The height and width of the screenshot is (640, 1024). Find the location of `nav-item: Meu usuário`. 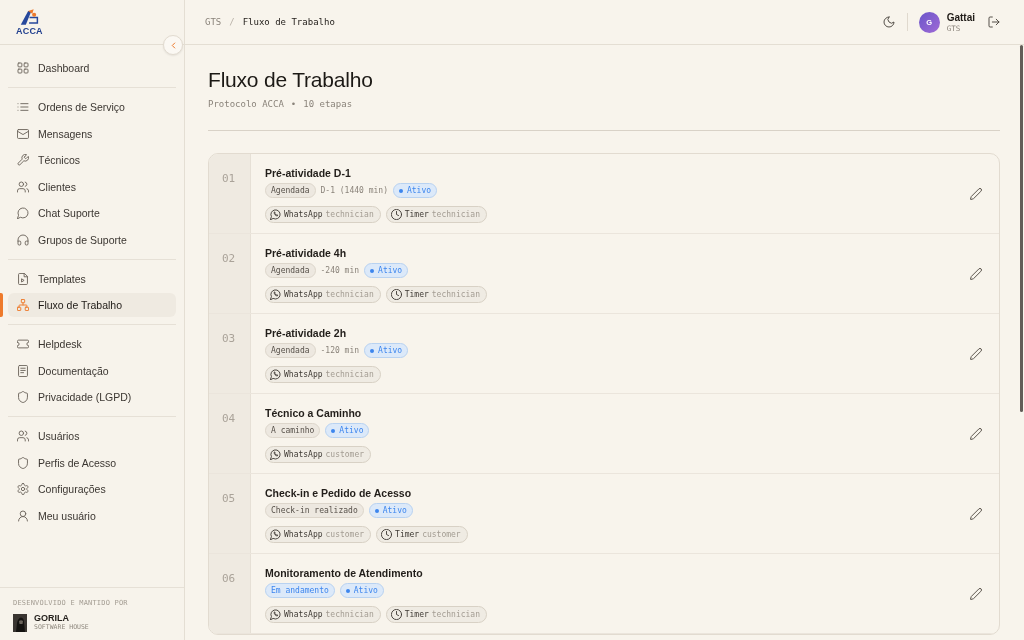

nav-item: Meu usuário is located at coordinates (92, 515).